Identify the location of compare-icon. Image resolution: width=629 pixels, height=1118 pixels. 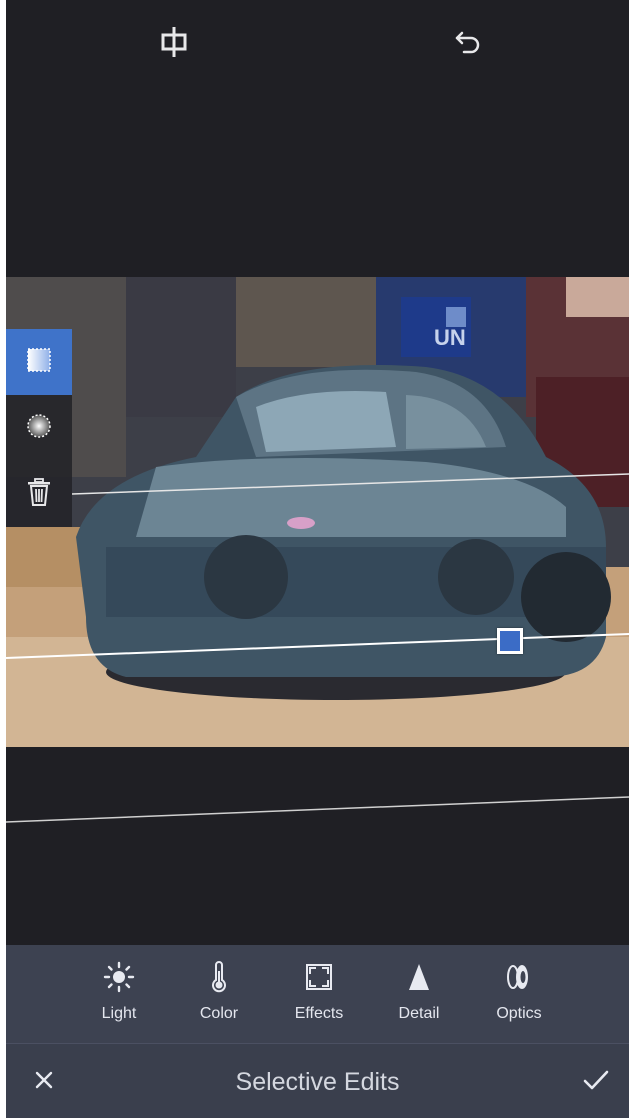
(174, 42).